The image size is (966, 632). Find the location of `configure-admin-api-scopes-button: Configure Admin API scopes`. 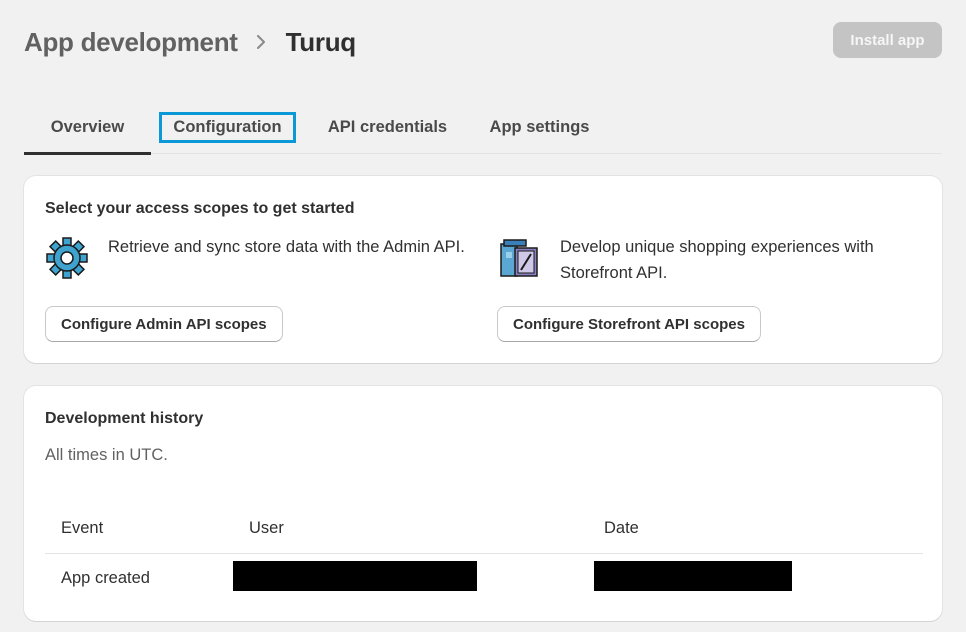

configure-admin-api-scopes-button: Configure Admin API scopes is located at coordinates (164, 324).